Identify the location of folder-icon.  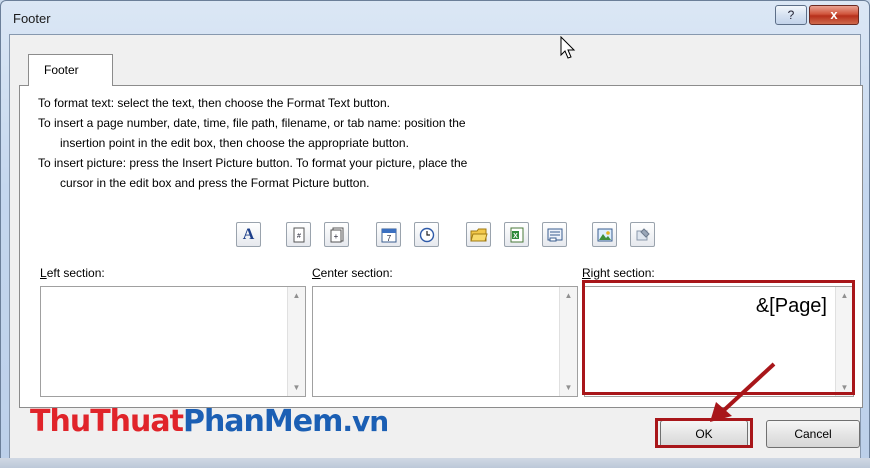
(478, 234).